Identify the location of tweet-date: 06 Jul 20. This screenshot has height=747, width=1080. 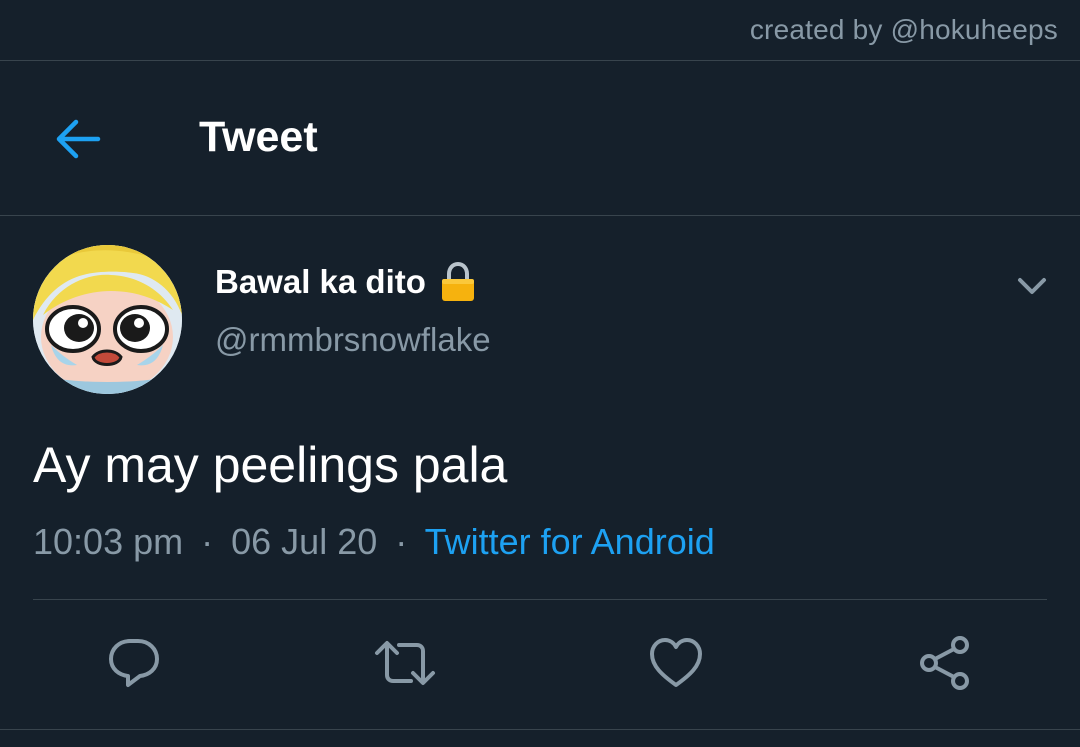
(304, 541).